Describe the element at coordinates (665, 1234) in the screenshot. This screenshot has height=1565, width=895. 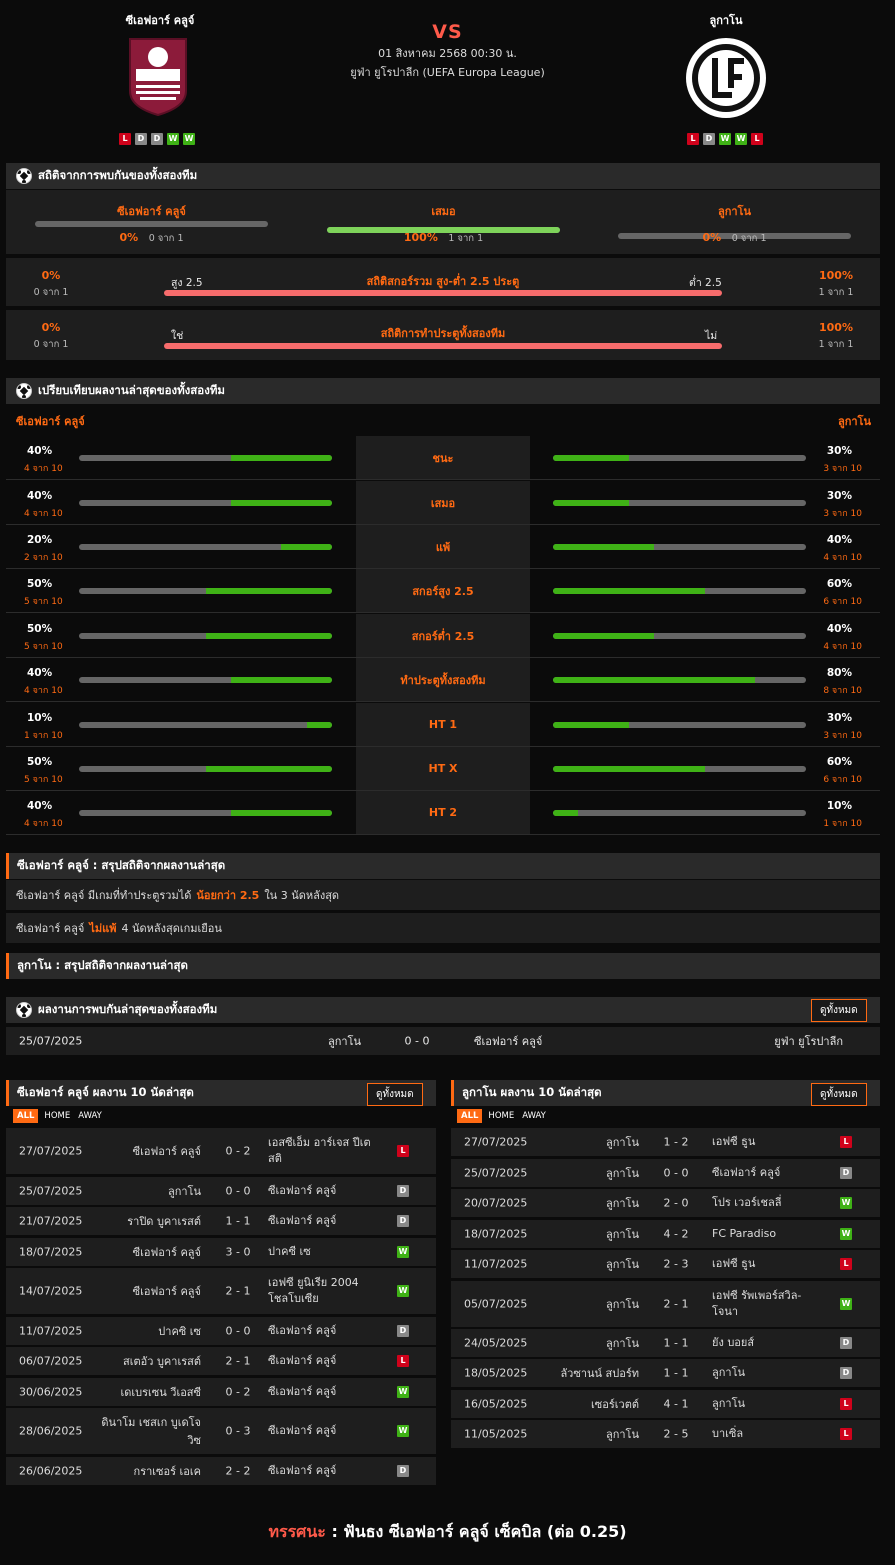
I see `match-row: 18/07/2025 ลูกาโน 4 - 2 FC Paradiso W` at that location.